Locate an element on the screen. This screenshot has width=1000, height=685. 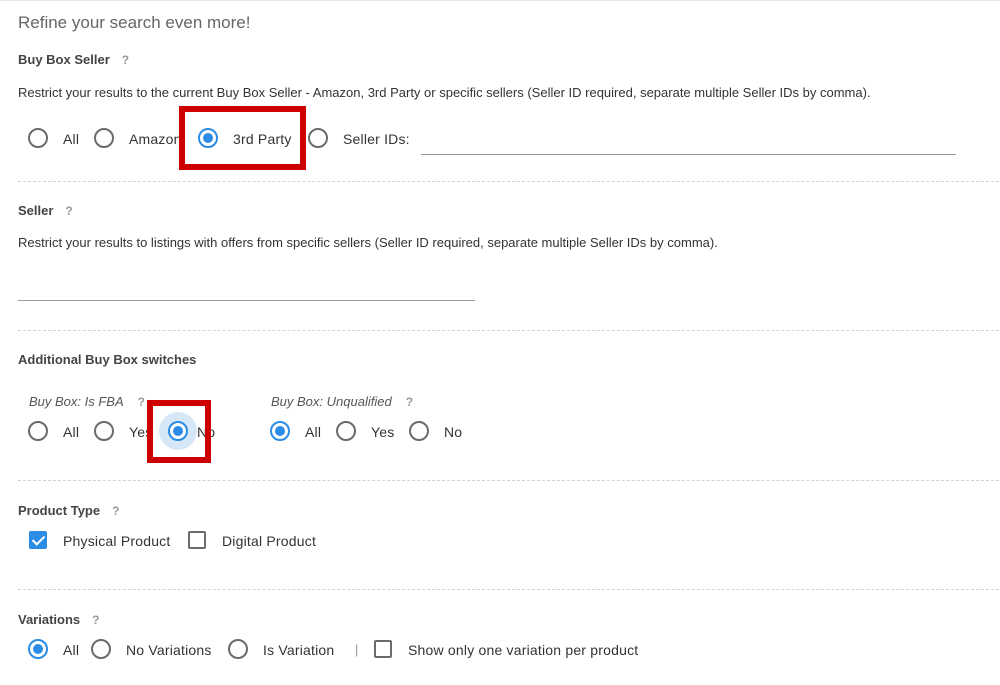
seller-input is located at coordinates (246, 289).